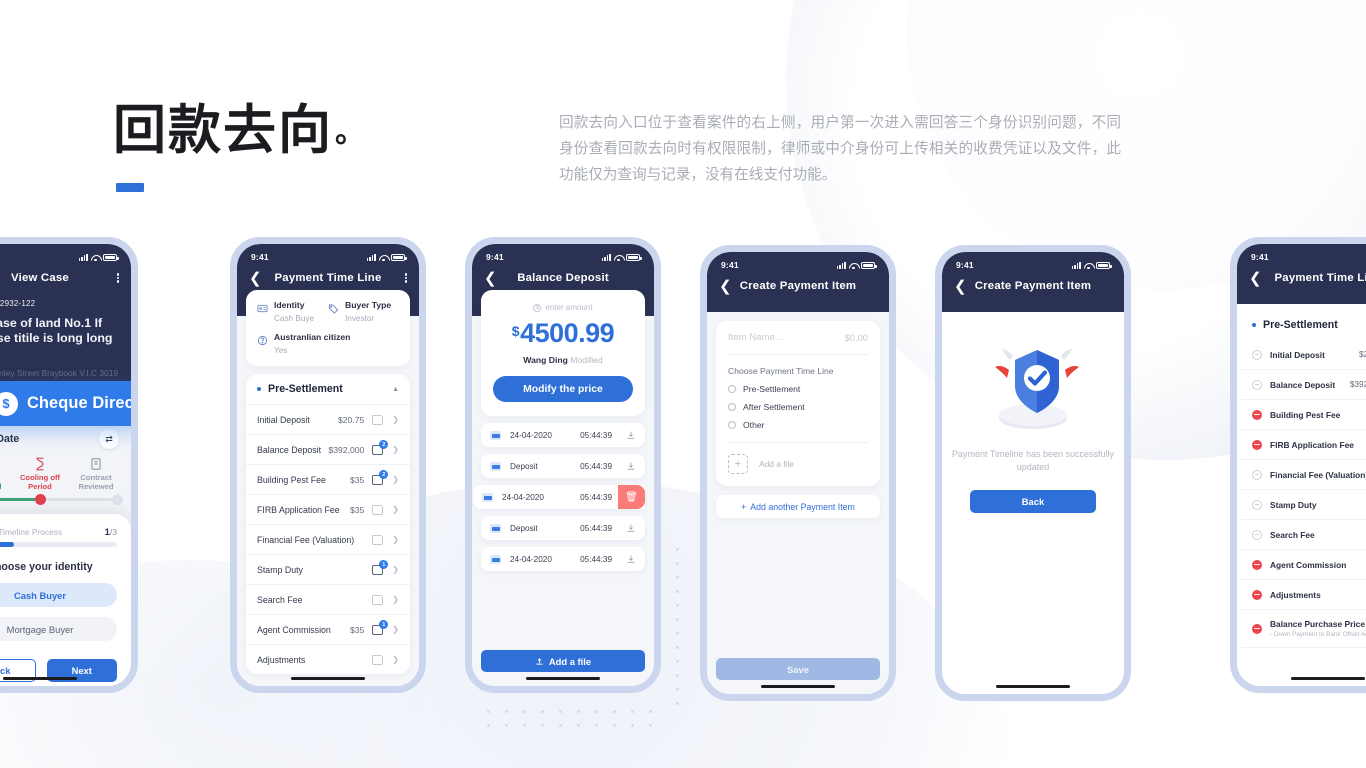  What do you see at coordinates (1303, 445) in the screenshot?
I see `payment-status-row: FIRB Application Fee$35` at bounding box center [1303, 445].